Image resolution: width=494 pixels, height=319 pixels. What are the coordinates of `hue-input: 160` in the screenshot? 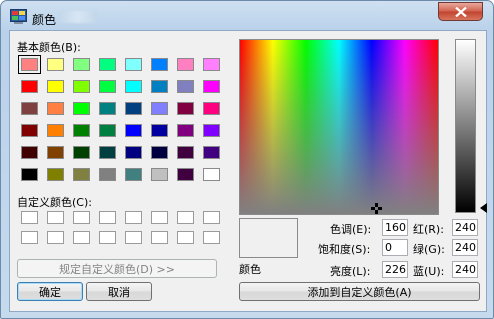 It's located at (395, 227).